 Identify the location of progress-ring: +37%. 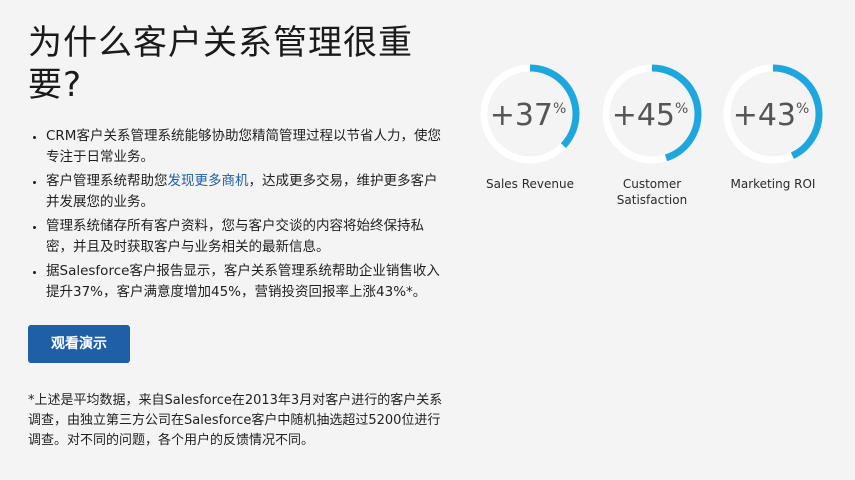
(530, 114).